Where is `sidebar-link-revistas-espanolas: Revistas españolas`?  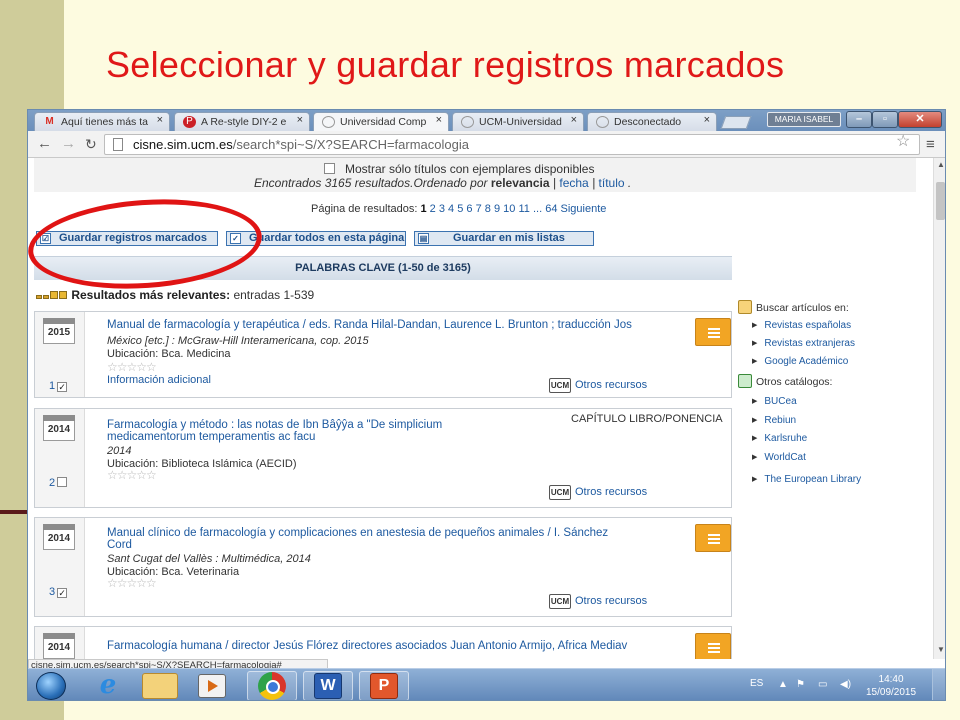
sidebar-link-revistas-espanolas: Revistas españolas is located at coordinates (801, 325).